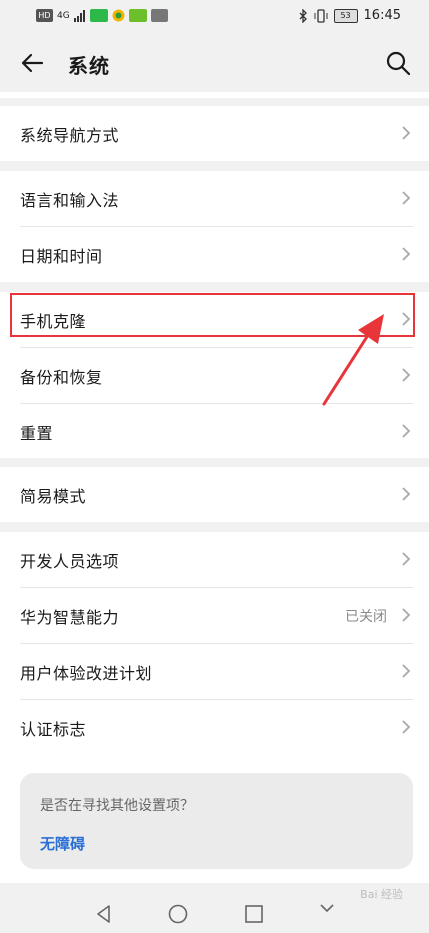 This screenshot has width=429, height=933. Describe the element at coordinates (53, 321) in the screenshot. I see `settings-item-label: 手机克隆` at that location.